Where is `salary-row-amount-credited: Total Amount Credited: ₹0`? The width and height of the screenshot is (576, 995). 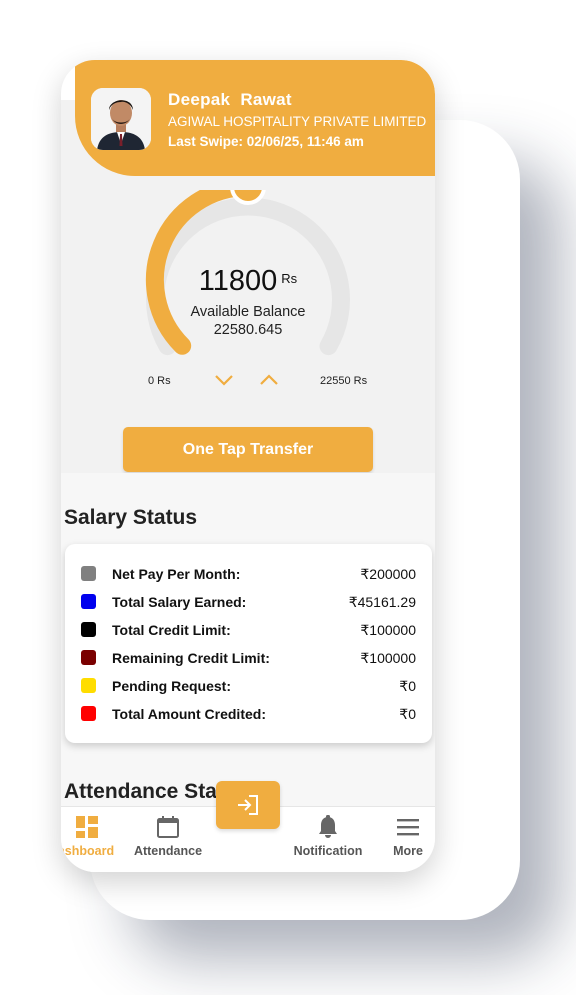
salary-row-amount-credited: Total Amount Credited: ₹0 is located at coordinates (248, 714).